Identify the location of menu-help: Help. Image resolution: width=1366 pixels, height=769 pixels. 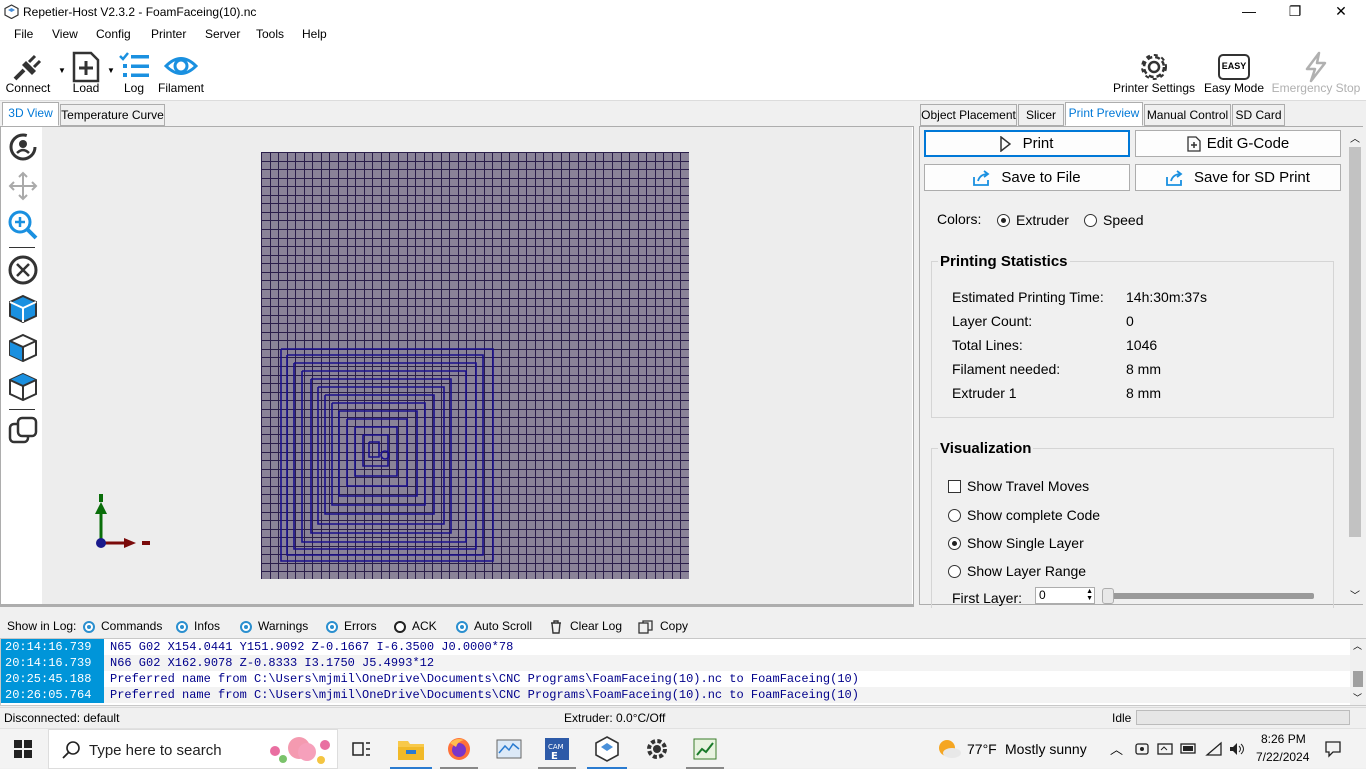
(314, 34).